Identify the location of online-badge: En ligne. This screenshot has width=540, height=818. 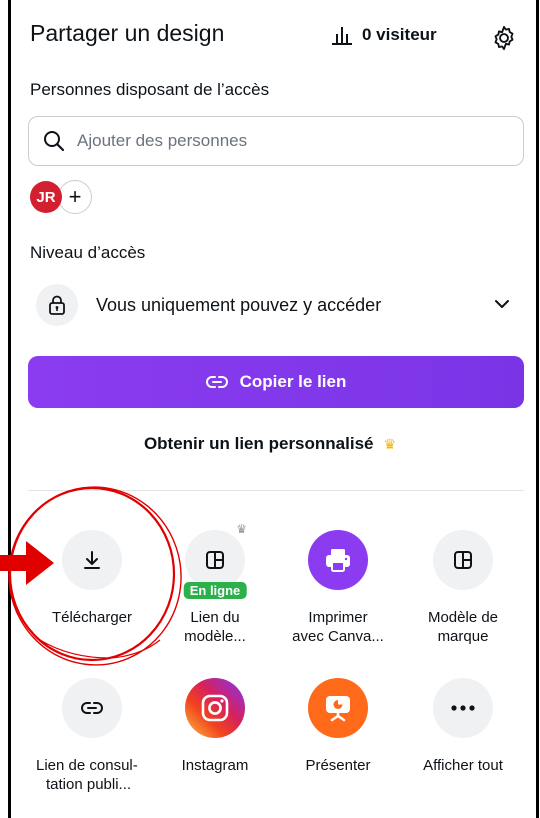
(215, 590).